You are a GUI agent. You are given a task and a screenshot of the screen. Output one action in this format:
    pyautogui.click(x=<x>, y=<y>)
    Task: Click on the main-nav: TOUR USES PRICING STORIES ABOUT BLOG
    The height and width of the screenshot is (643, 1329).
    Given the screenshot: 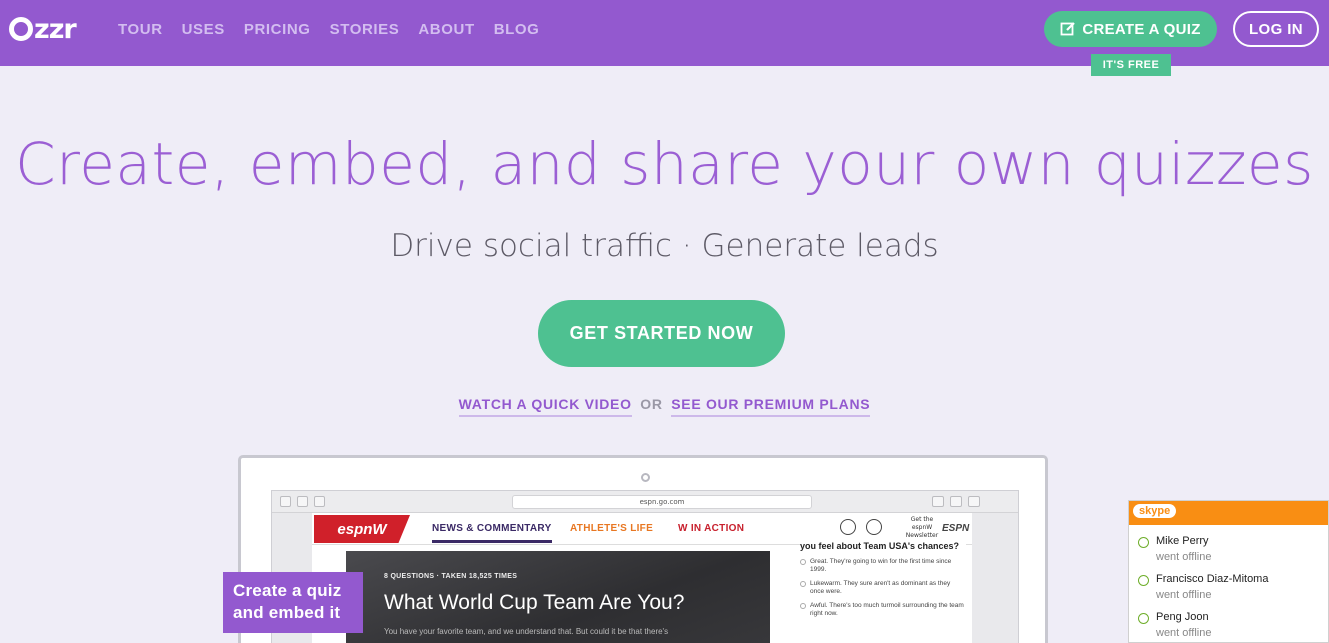 What is the action you would take?
    pyautogui.click(x=338, y=29)
    